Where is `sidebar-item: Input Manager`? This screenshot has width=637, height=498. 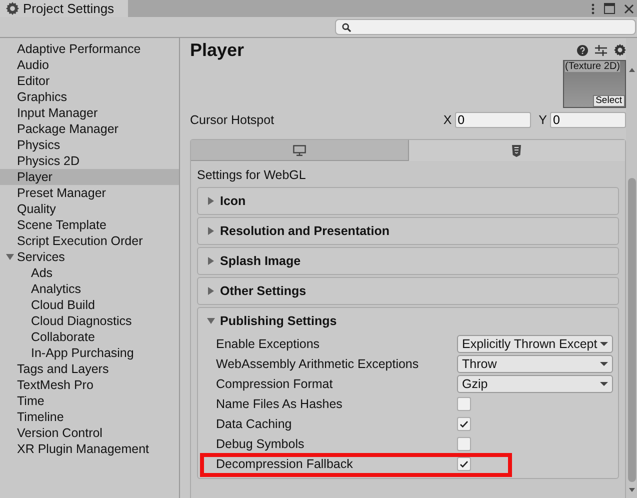
sidebar-item: Input Manager is located at coordinates (91, 113).